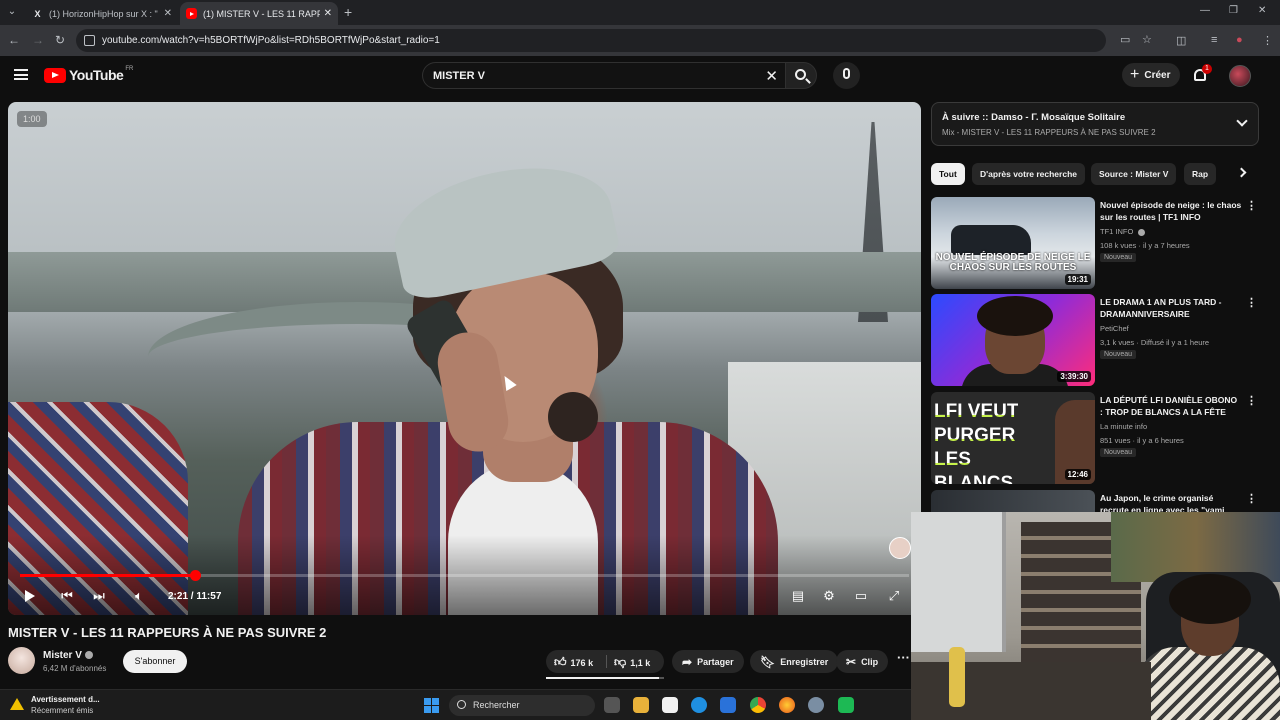 The image size is (1280, 720). I want to click on reload-icon: ↻, so click(60, 40).